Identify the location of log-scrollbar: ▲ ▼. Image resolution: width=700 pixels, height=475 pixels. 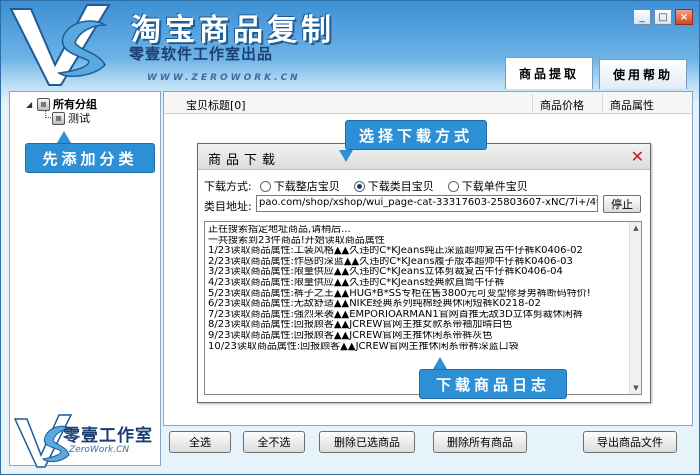
(635, 308).